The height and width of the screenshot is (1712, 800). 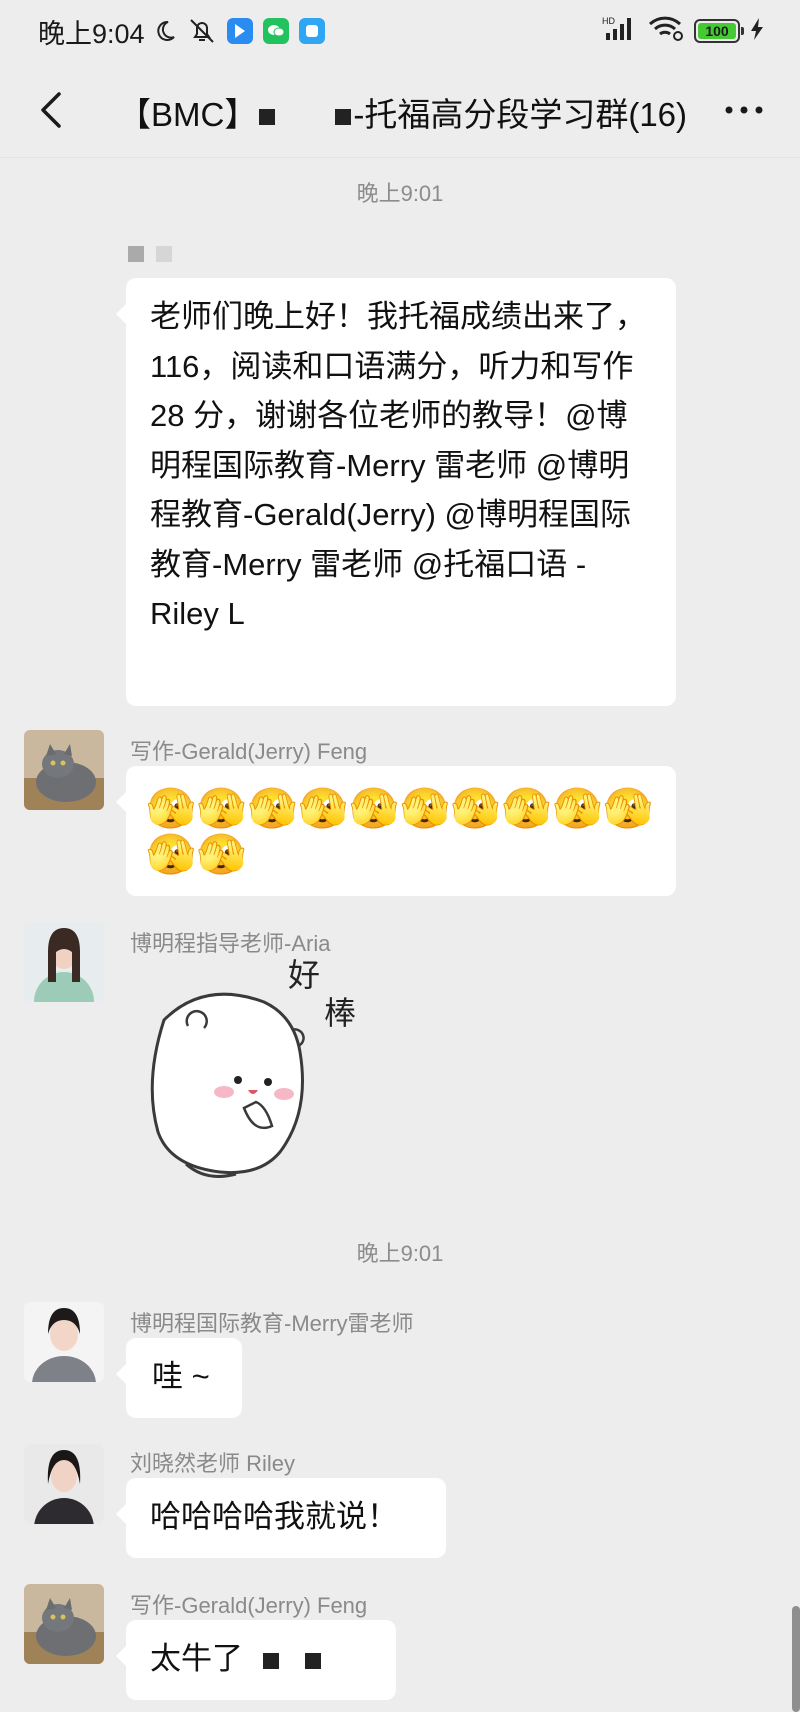 I want to click on battery-icon: 100, so click(x=719, y=31).